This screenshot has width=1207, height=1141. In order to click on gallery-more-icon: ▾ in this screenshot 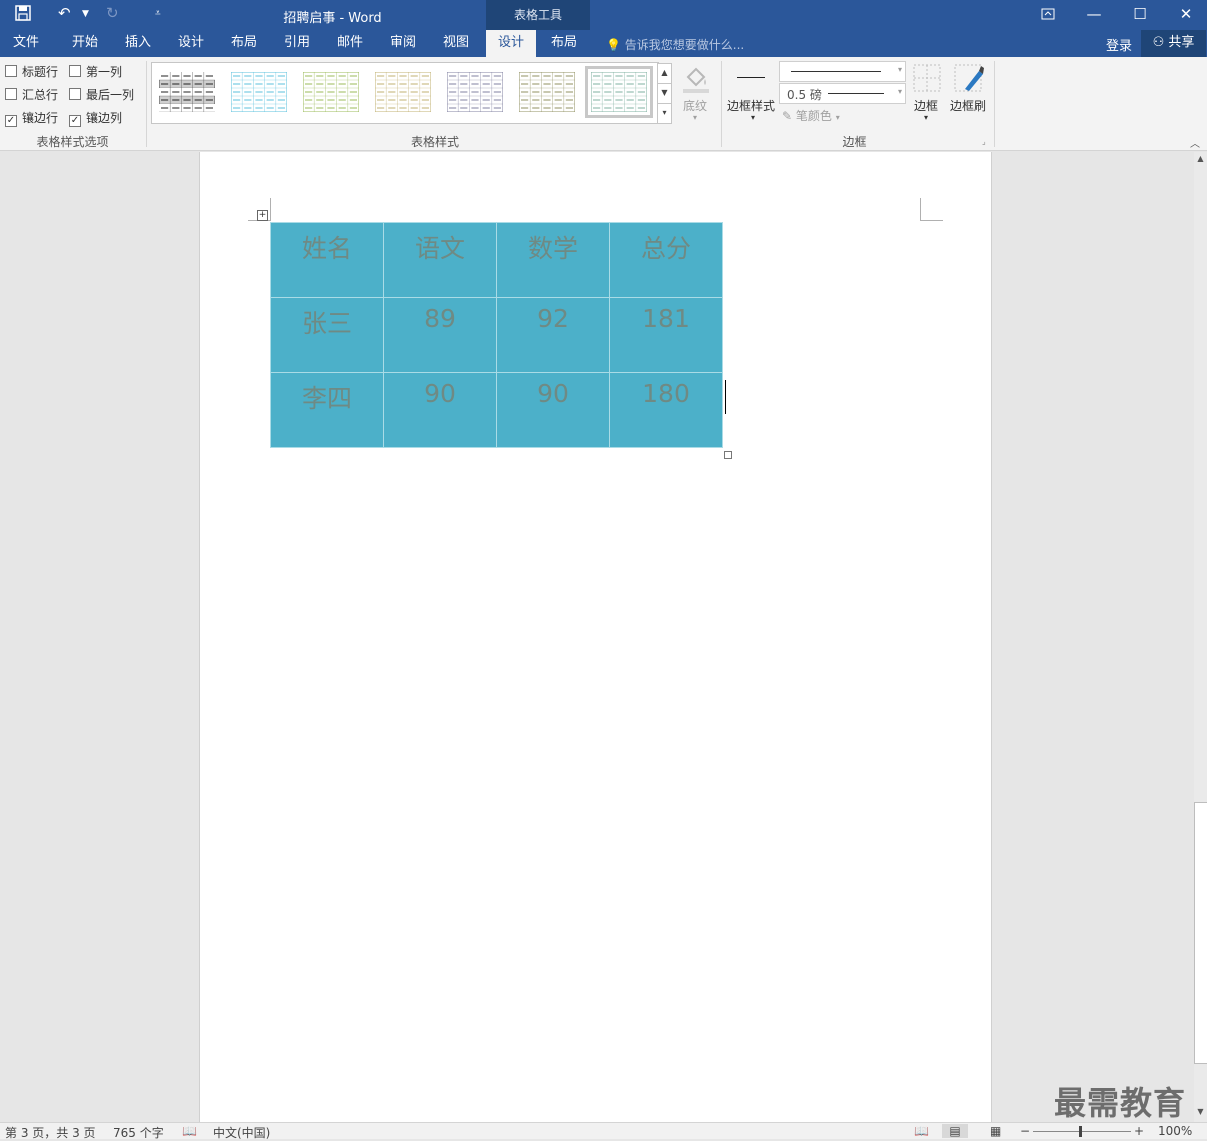, I will do `click(664, 113)`.